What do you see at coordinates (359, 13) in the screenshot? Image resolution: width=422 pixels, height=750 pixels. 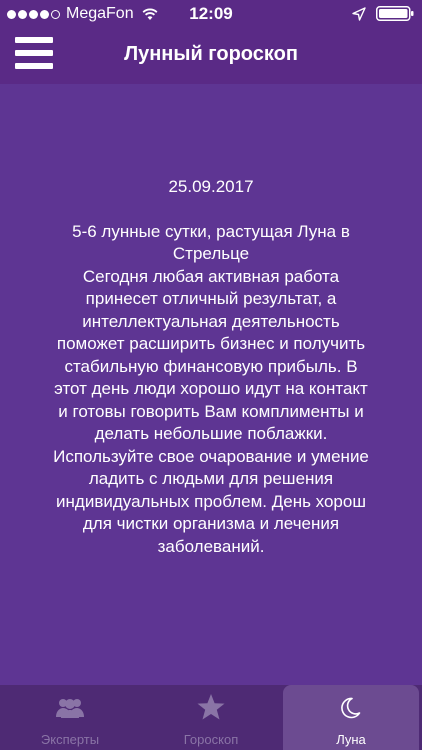 I see `location-icon` at bounding box center [359, 13].